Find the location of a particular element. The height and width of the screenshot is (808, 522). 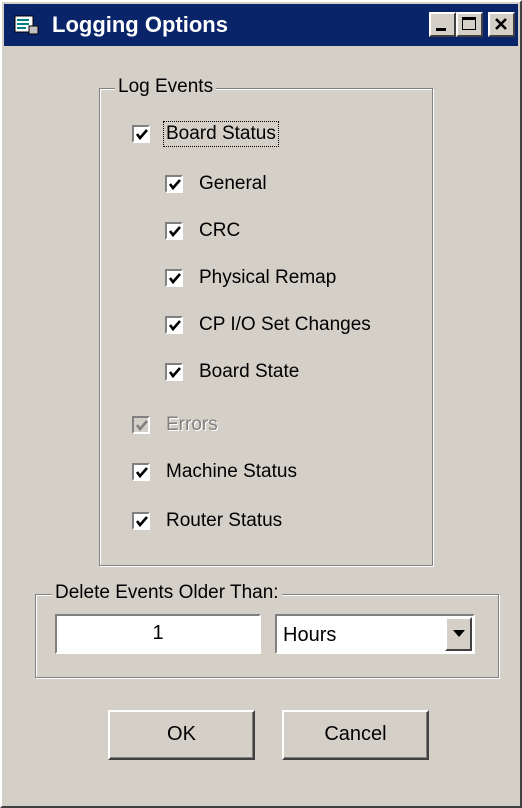

checkbox-router-status: Router Status is located at coordinates (208, 521).